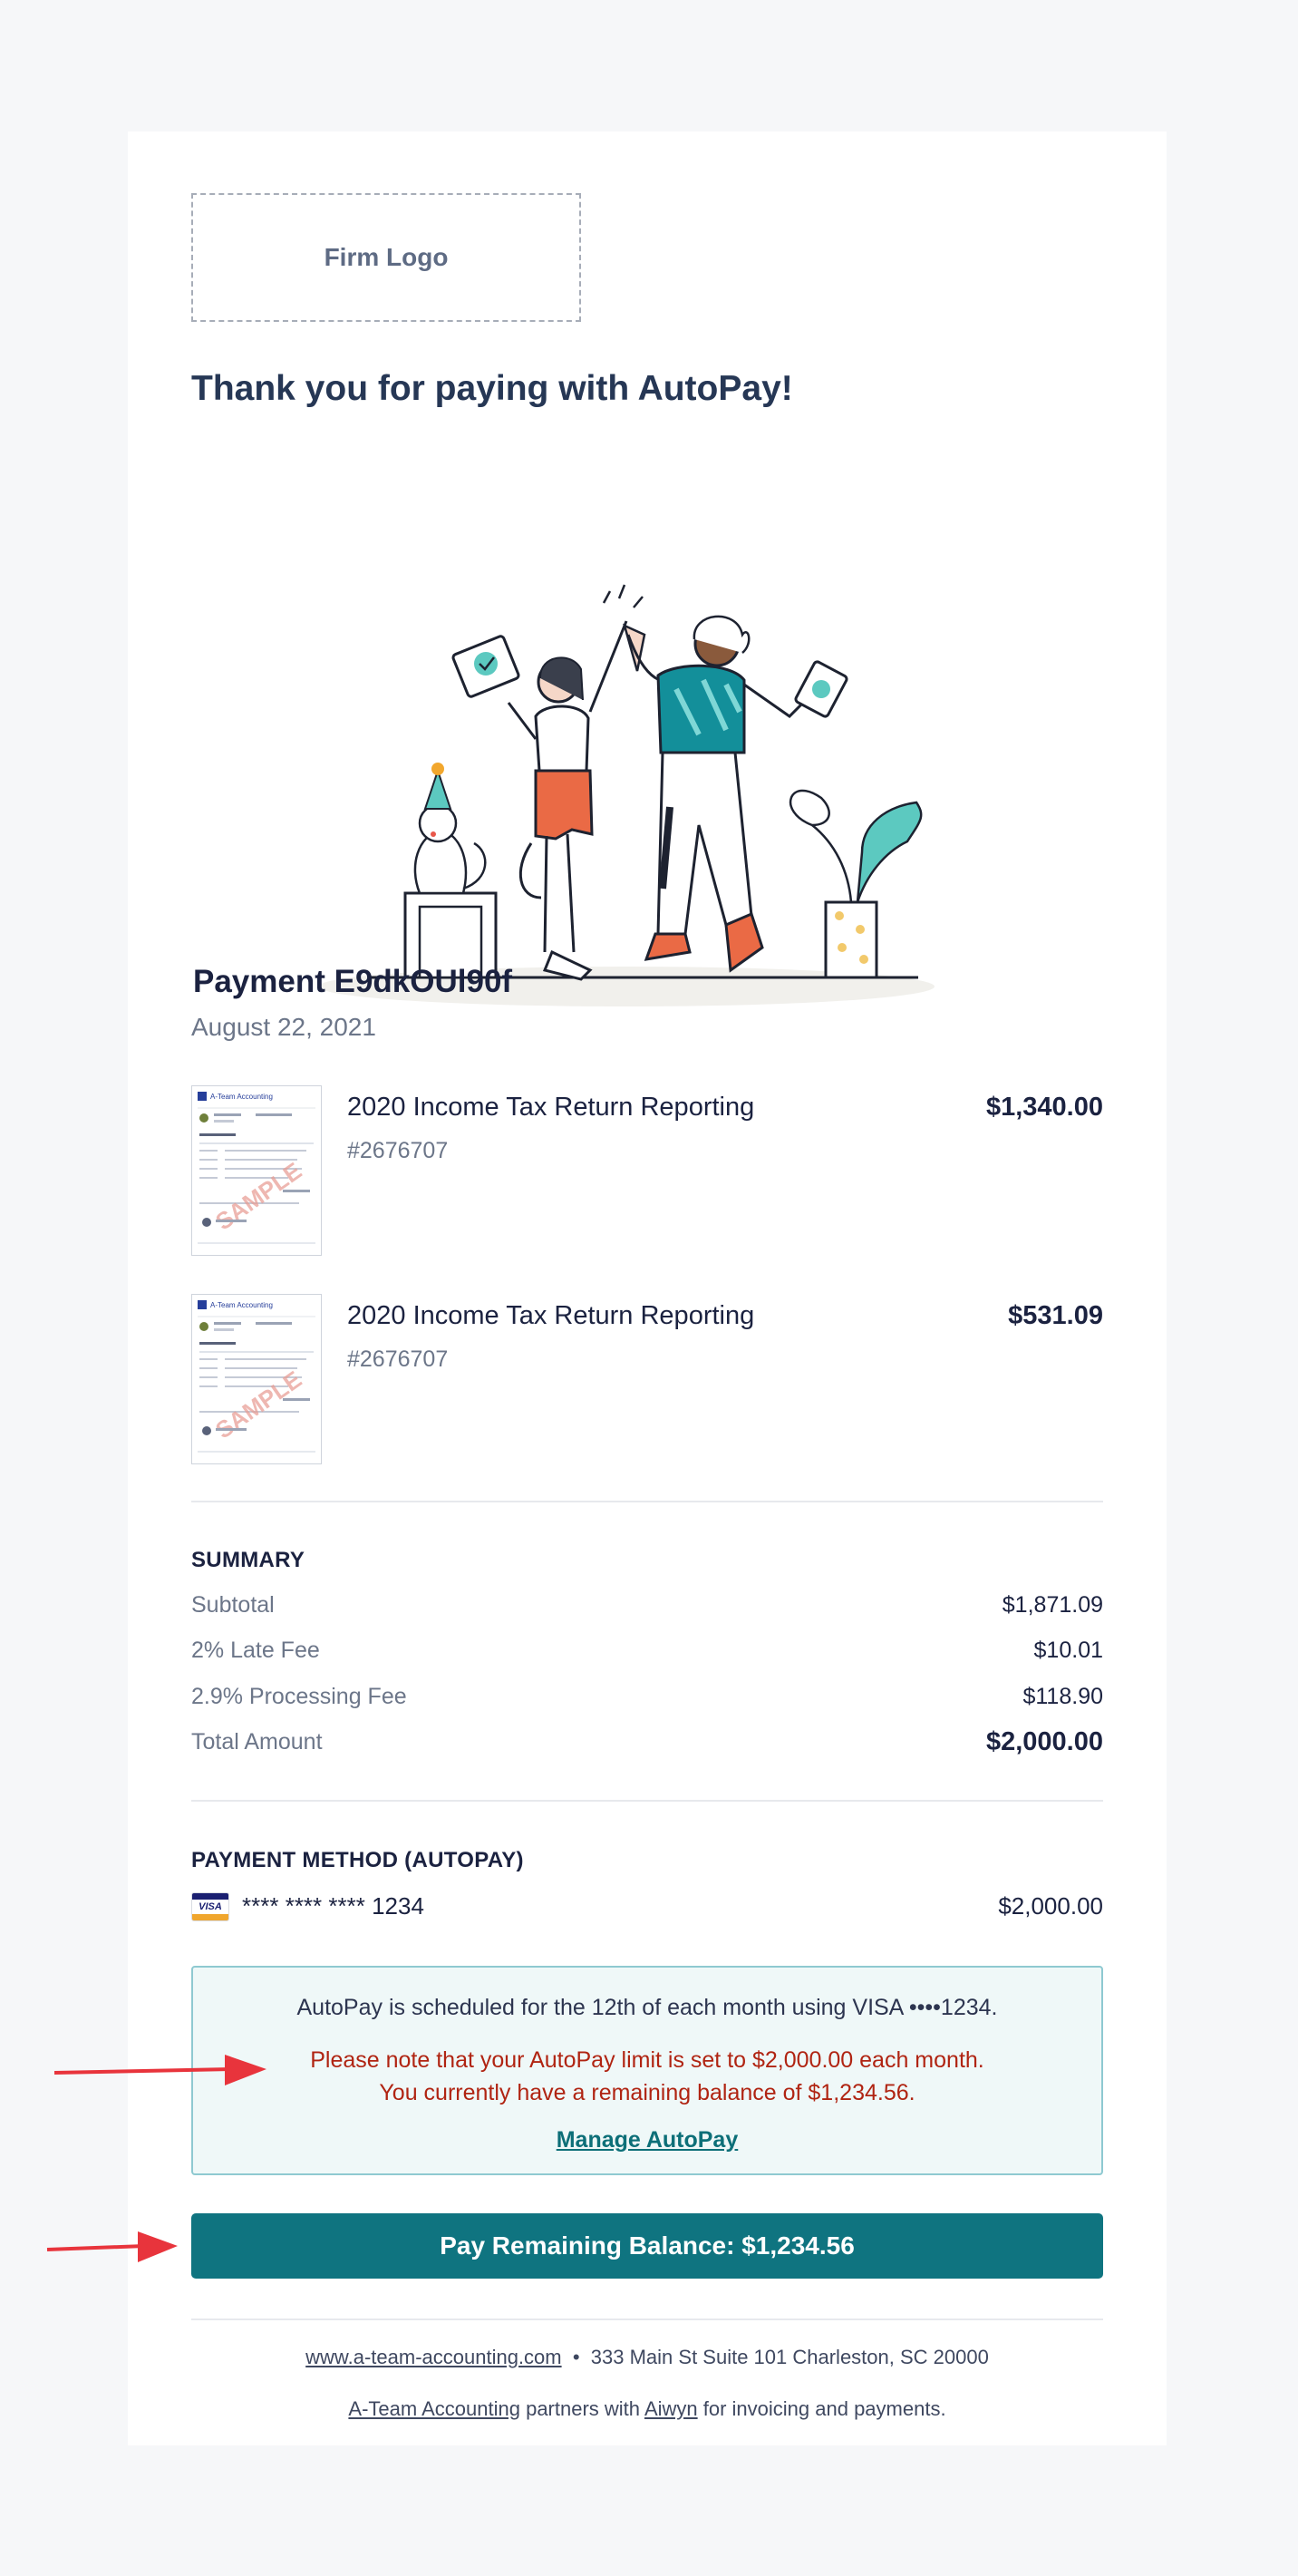  I want to click on summary-row-late-fee: 2% Late Fee $10.01, so click(647, 1656).